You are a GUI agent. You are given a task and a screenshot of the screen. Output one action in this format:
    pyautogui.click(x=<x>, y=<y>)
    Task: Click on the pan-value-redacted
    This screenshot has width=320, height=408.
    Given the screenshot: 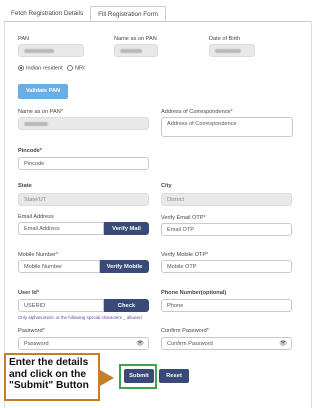 What is the action you would take?
    pyautogui.click(x=39, y=50)
    